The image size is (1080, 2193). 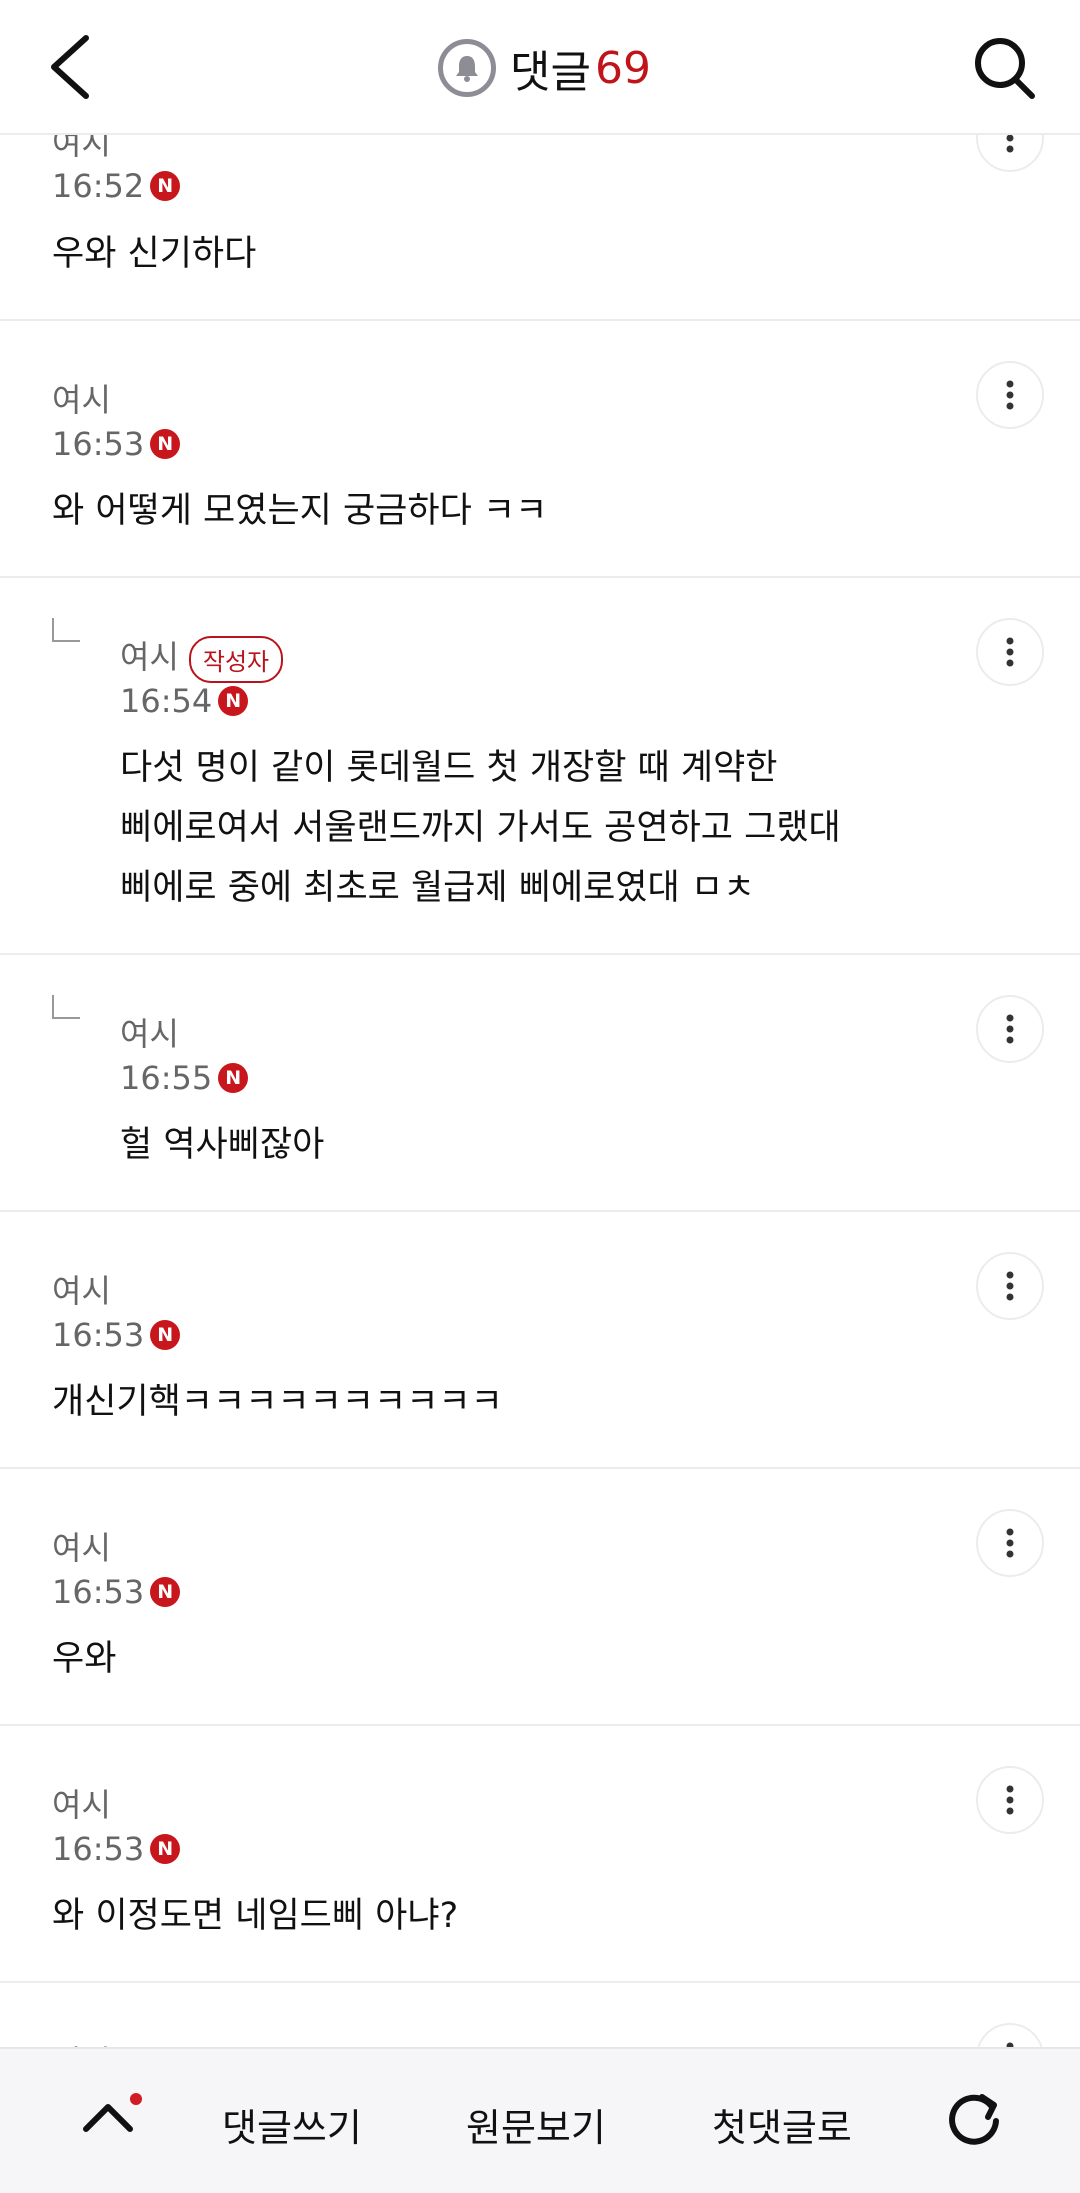 I want to click on comment-time: 16:54 N, so click(x=184, y=701).